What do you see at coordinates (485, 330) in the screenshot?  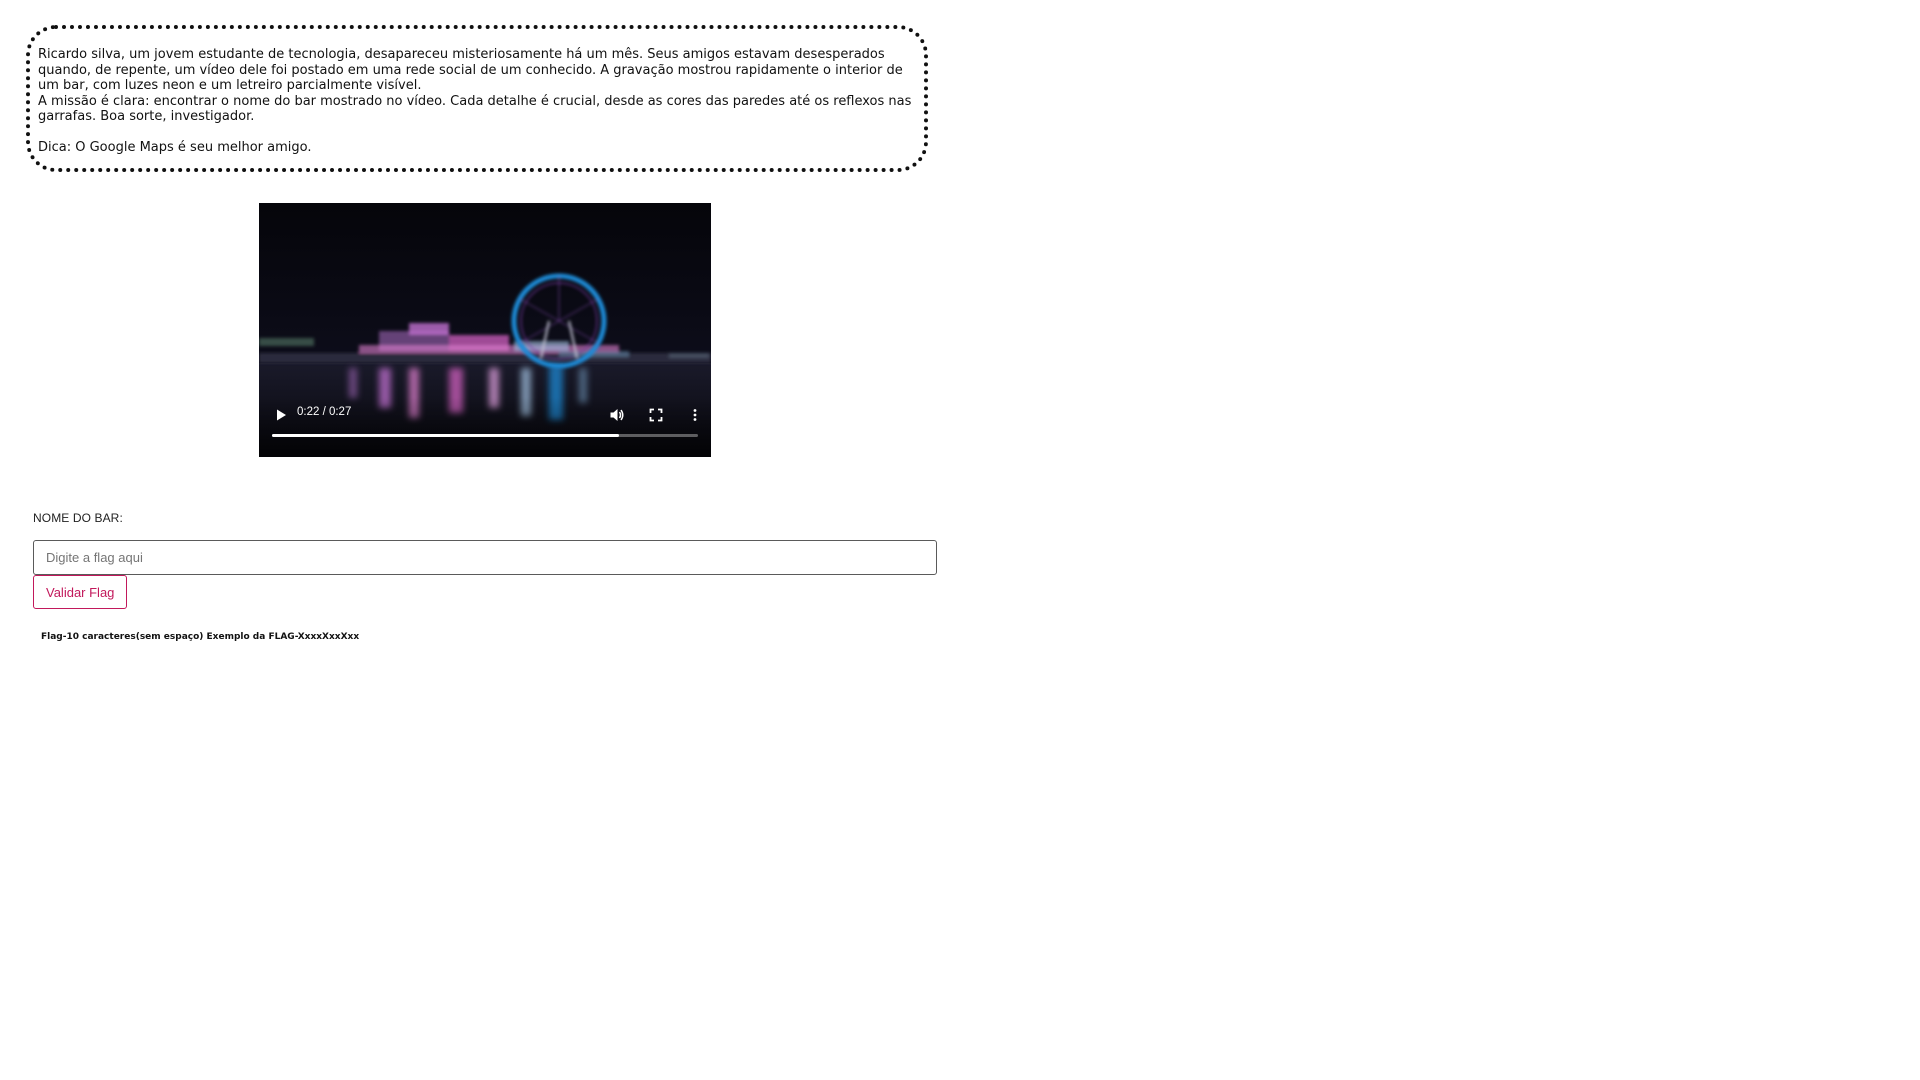 I see `video-player: 0:22 / 0:27` at bounding box center [485, 330].